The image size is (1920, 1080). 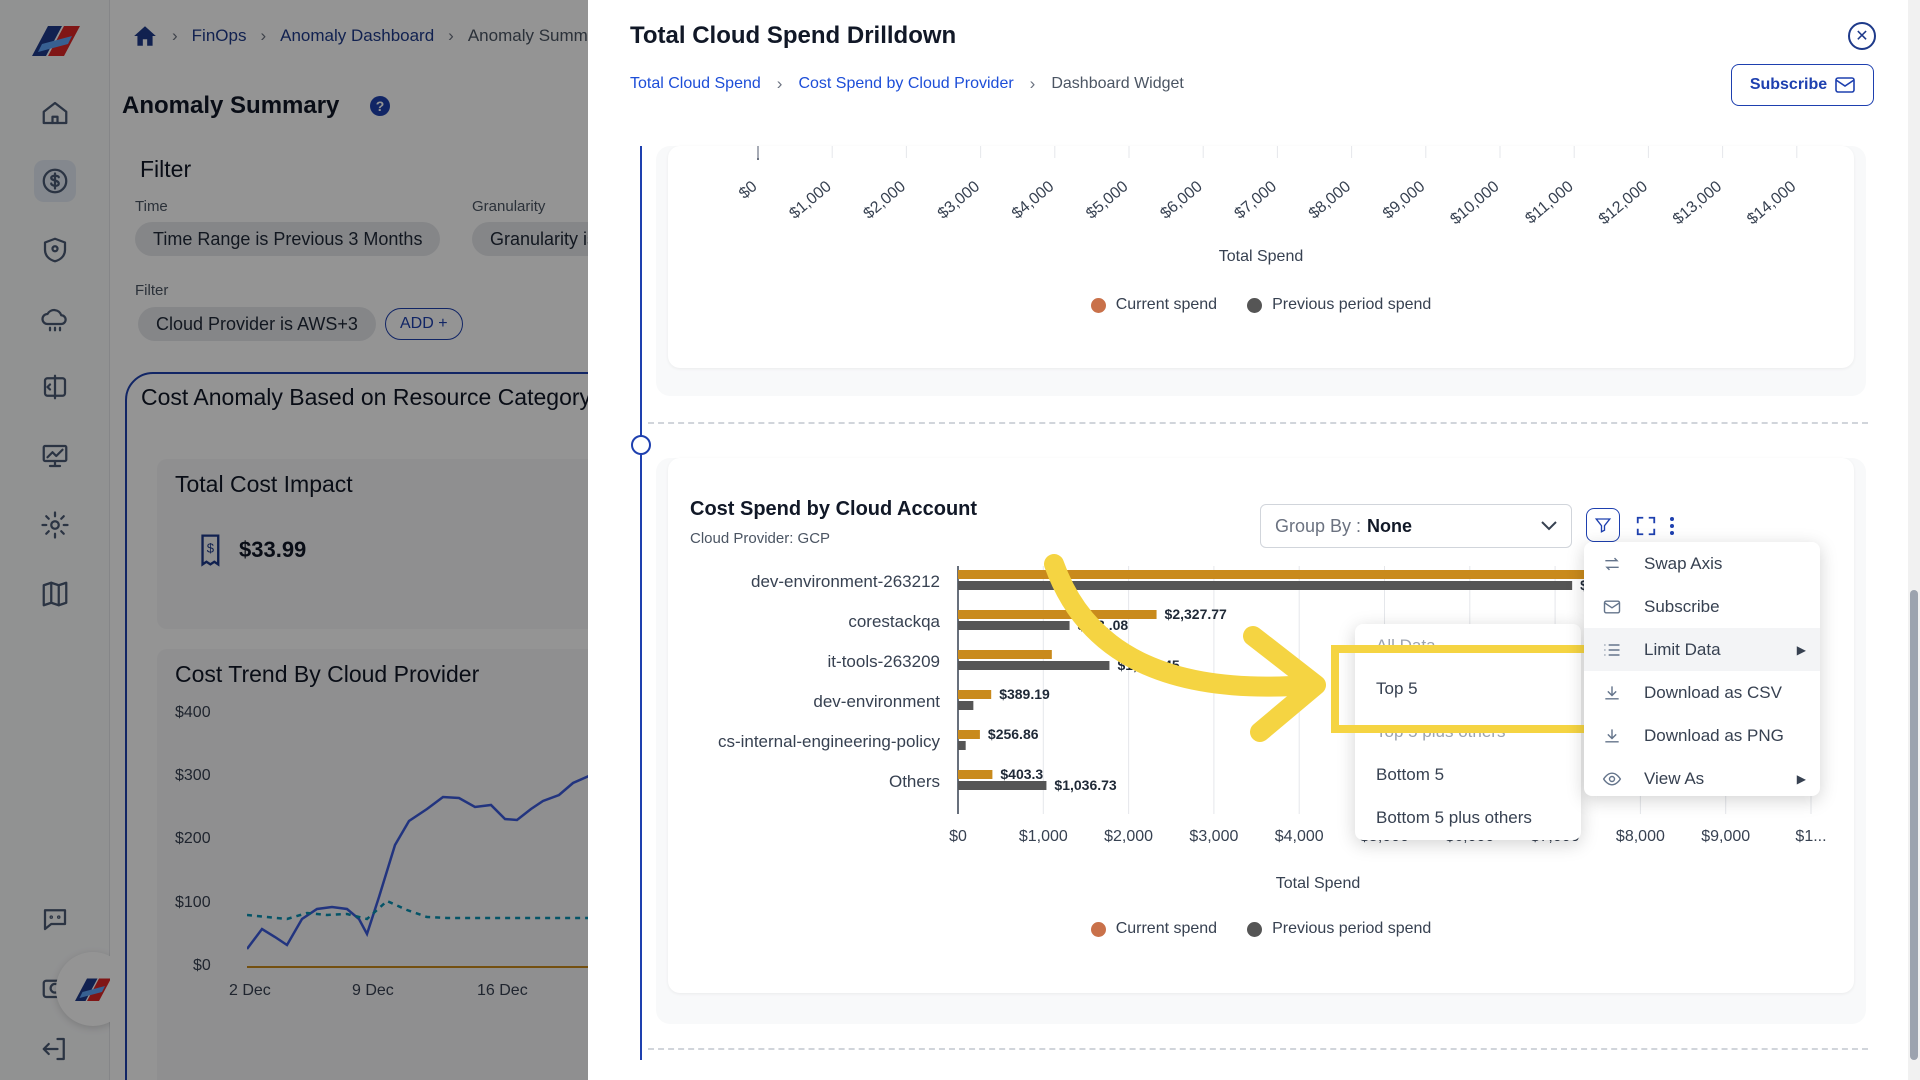 What do you see at coordinates (695, 84) in the screenshot?
I see `breadcrumb-total-cloud-spend: Total Cloud Spend` at bounding box center [695, 84].